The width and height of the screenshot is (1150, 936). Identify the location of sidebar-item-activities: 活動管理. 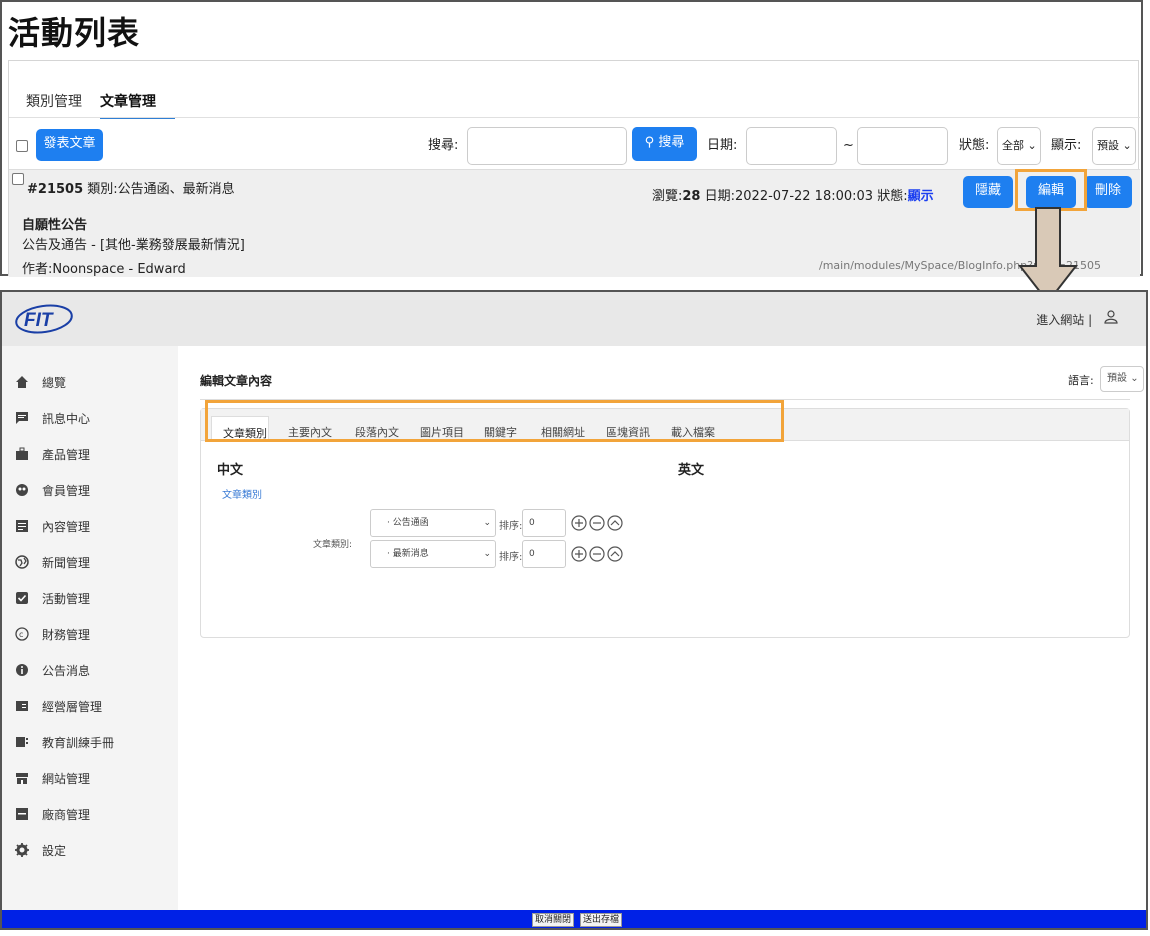
(52, 598).